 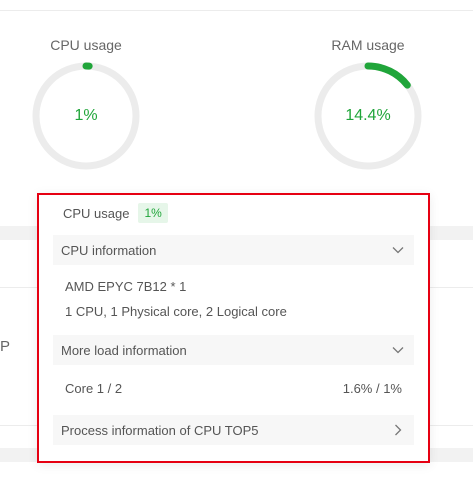 I want to click on cpu-usage-summary: CPU usage 1%, so click(x=115, y=213).